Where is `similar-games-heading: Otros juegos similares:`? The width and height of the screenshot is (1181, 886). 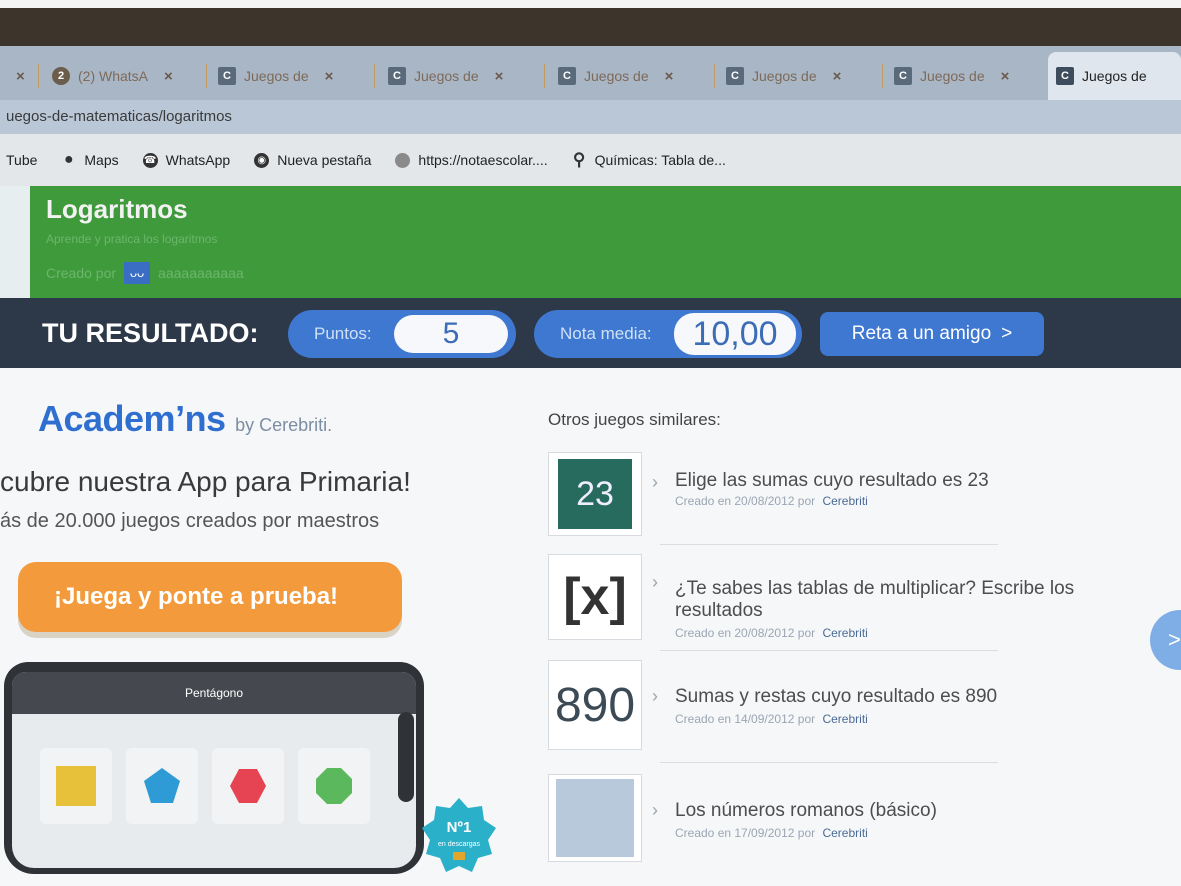
similar-games-heading: Otros juegos similares: is located at coordinates (634, 419).